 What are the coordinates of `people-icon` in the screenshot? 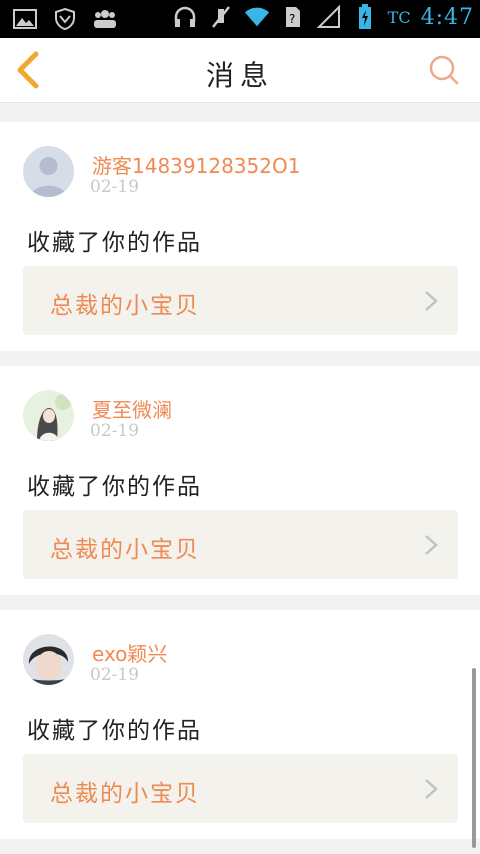 It's located at (105, 19).